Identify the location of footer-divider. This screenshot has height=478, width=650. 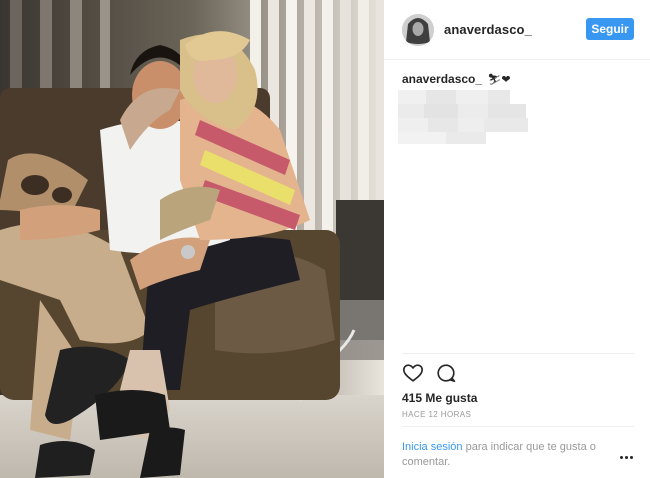
(518, 426).